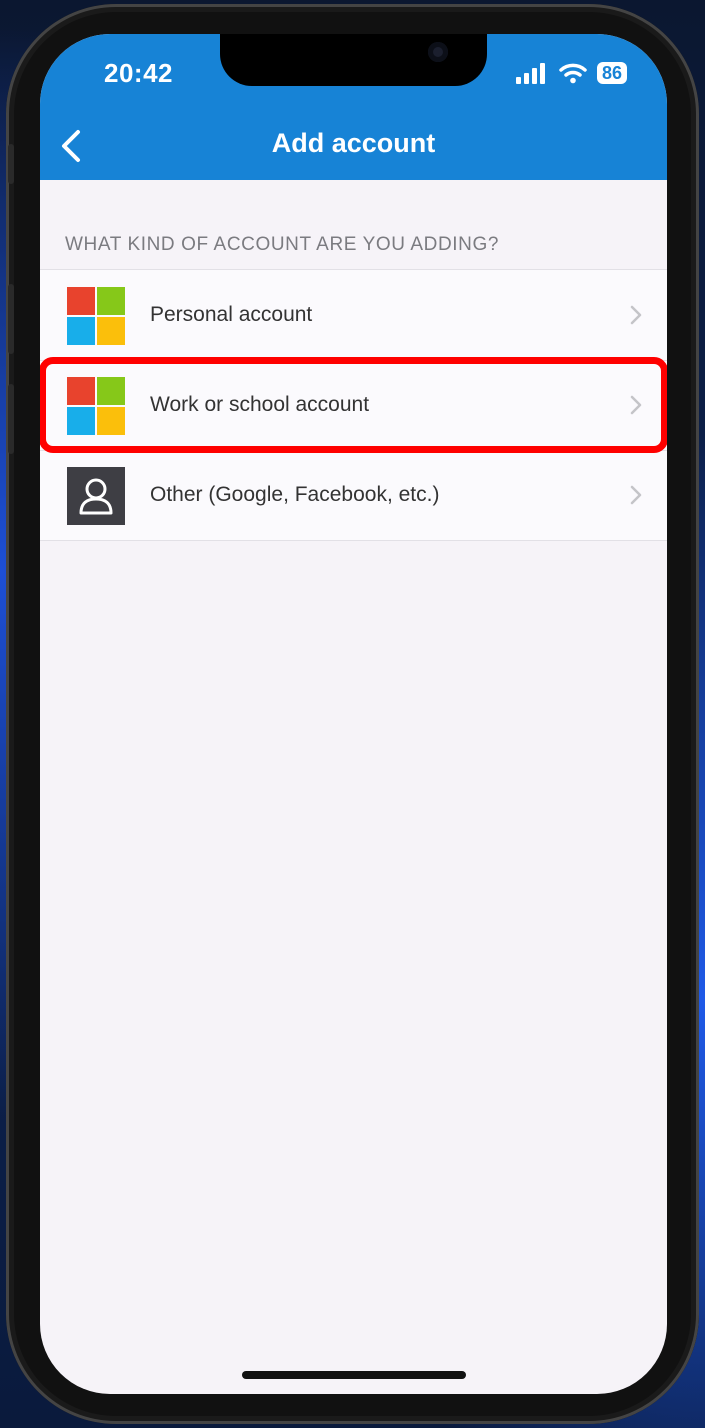 The height and width of the screenshot is (1428, 705). What do you see at coordinates (260, 404) in the screenshot?
I see `list-item-label: Work or school account` at bounding box center [260, 404].